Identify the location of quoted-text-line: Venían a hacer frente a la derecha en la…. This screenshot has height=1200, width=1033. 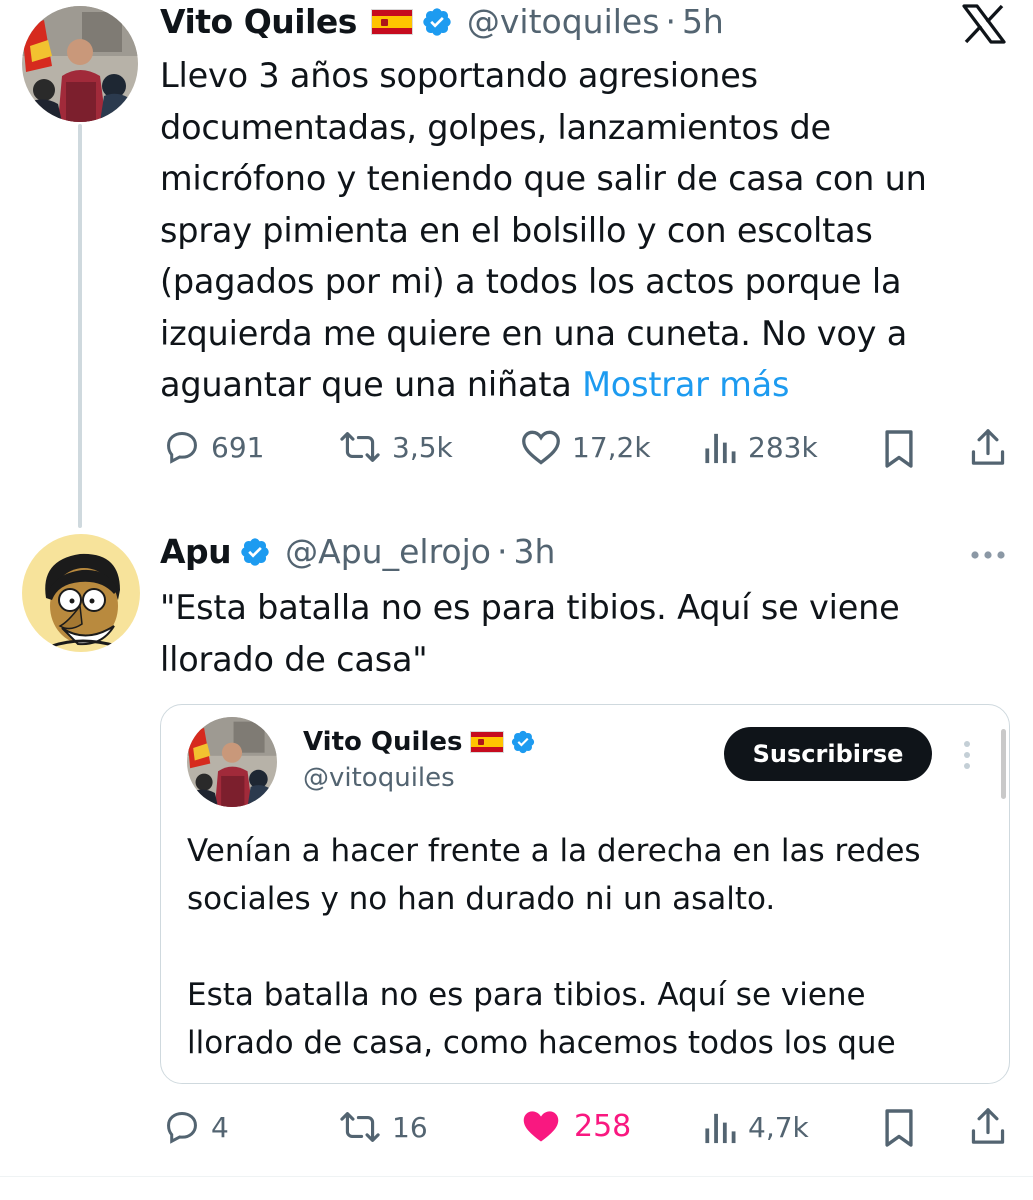
(554, 851).